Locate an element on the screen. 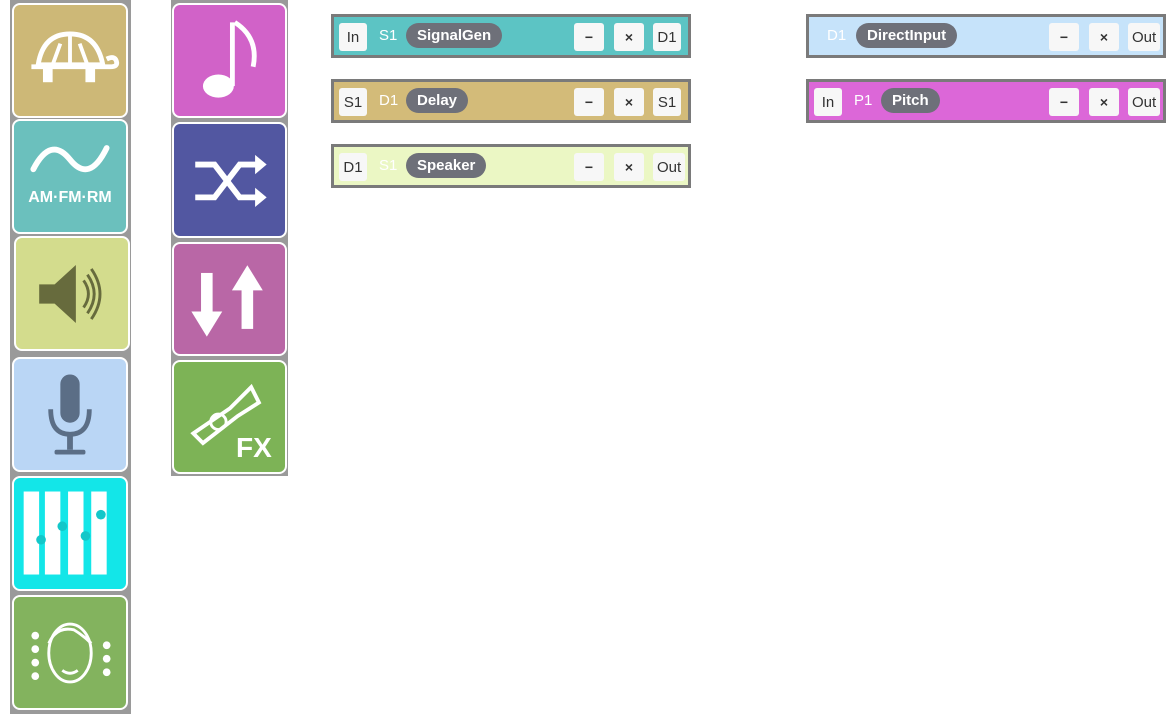 Image resolution: width=1174 pixels, height=722 pixels. output-port: S1 is located at coordinates (667, 102).